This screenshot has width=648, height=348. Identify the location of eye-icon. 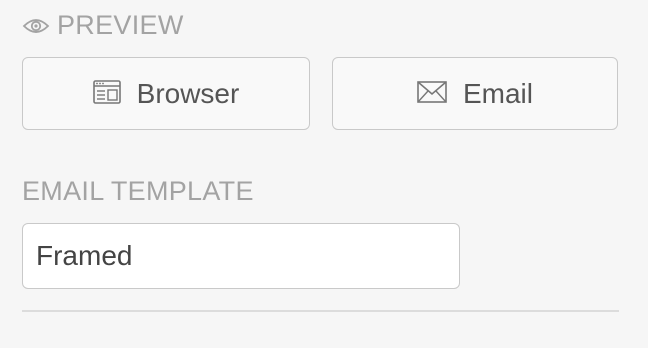
(36, 26).